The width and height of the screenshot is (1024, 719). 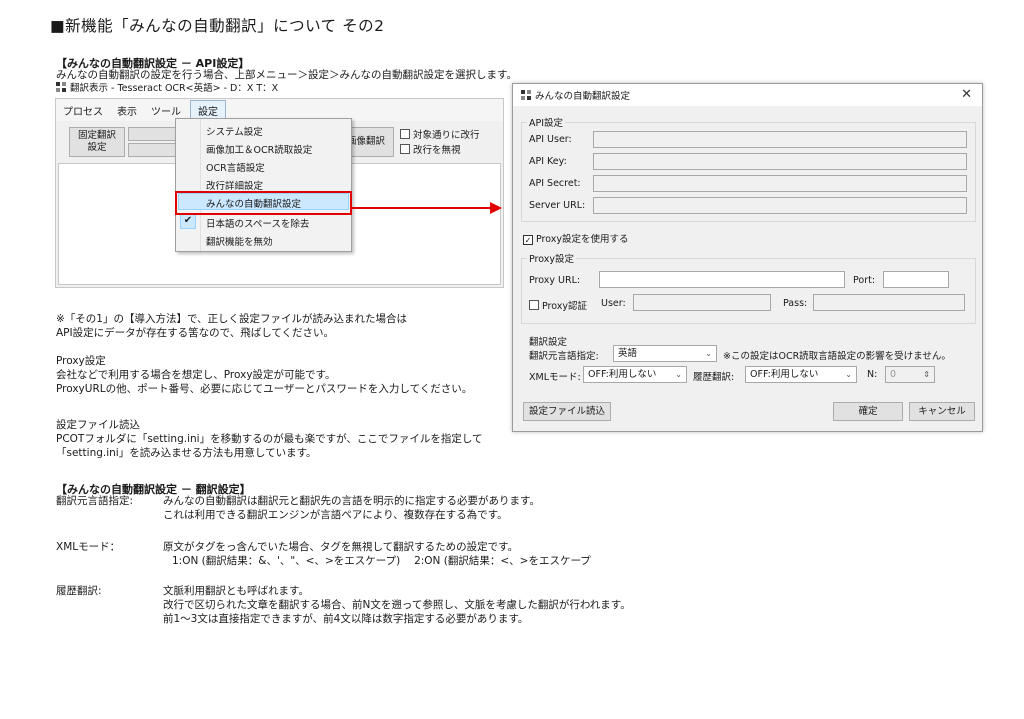 I want to click on use-proxy-checkbox: ✓ Proxy設定を使用する, so click(x=576, y=238).